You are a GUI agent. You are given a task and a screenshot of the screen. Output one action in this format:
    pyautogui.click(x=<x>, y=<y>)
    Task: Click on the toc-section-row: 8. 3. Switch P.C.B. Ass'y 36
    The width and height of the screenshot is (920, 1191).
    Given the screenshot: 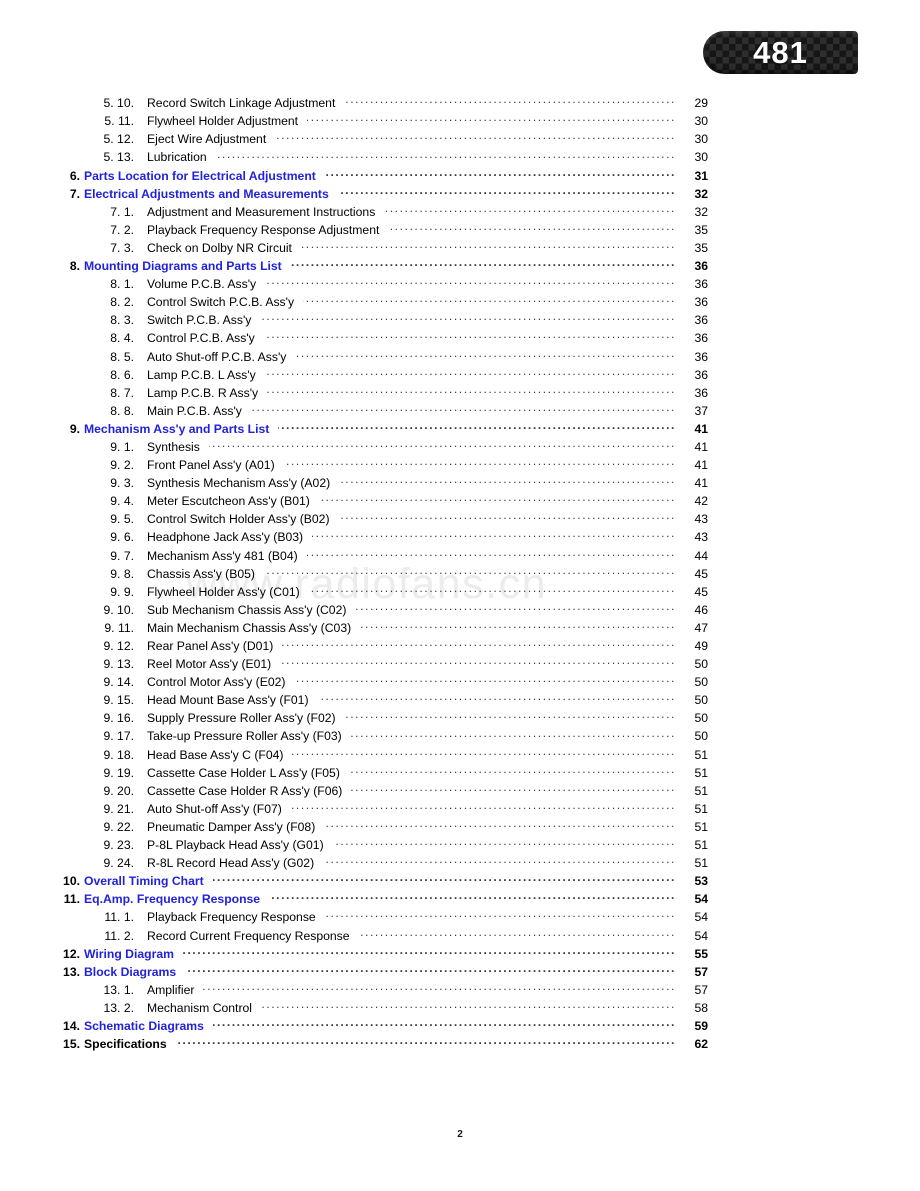 What is the action you would take?
    pyautogui.click(x=460, y=321)
    